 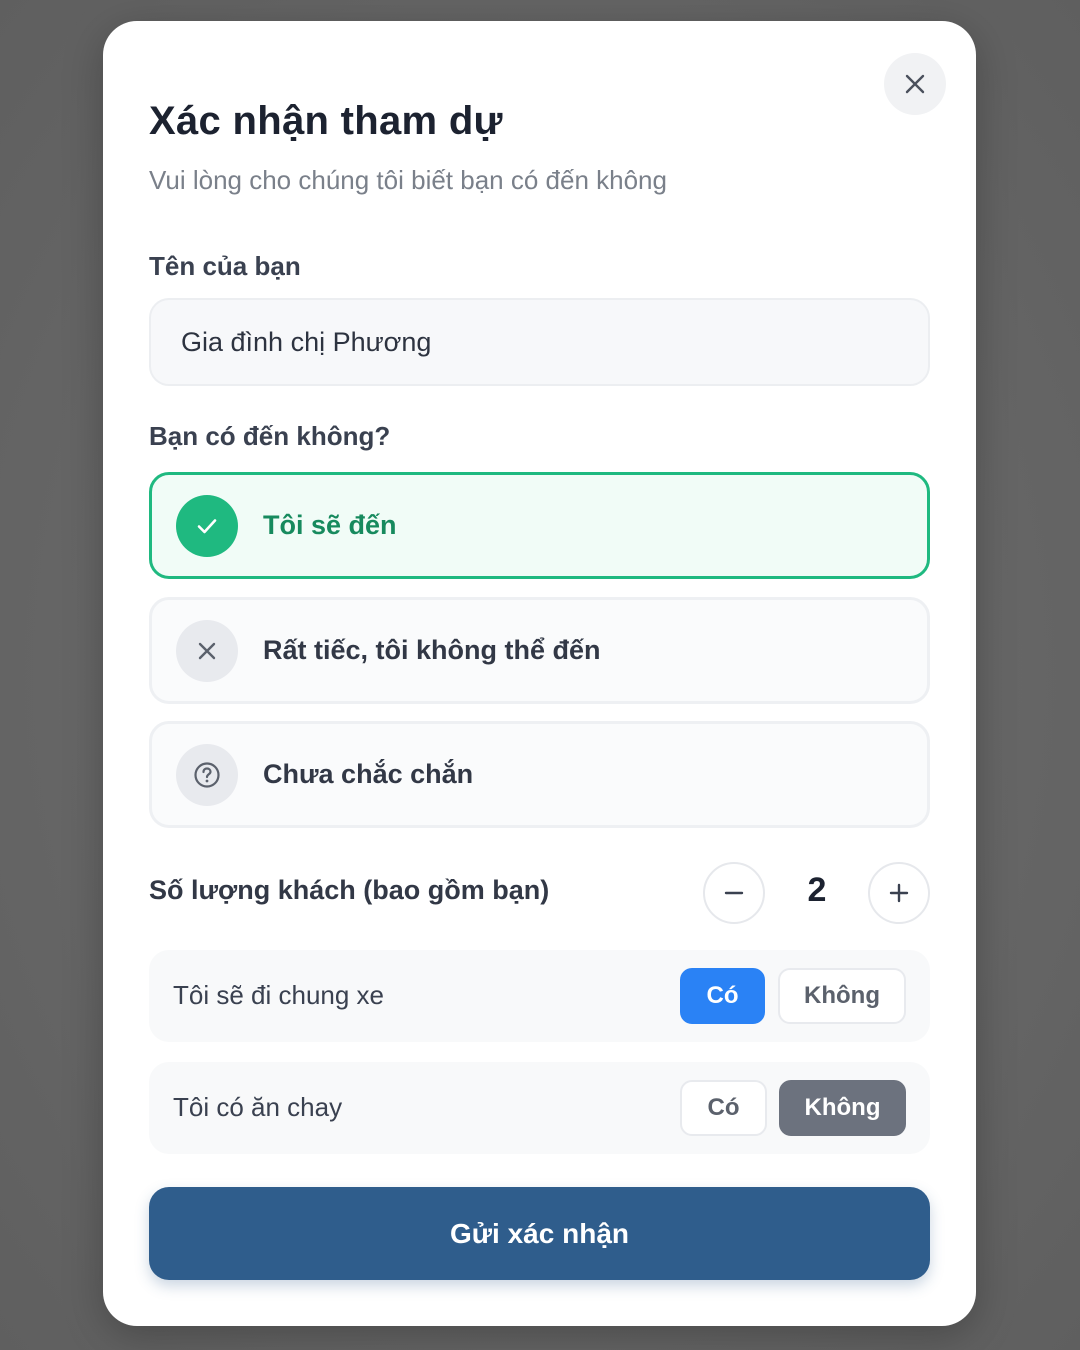 I want to click on vegetarian-yes-button: Có, so click(x=723, y=1108).